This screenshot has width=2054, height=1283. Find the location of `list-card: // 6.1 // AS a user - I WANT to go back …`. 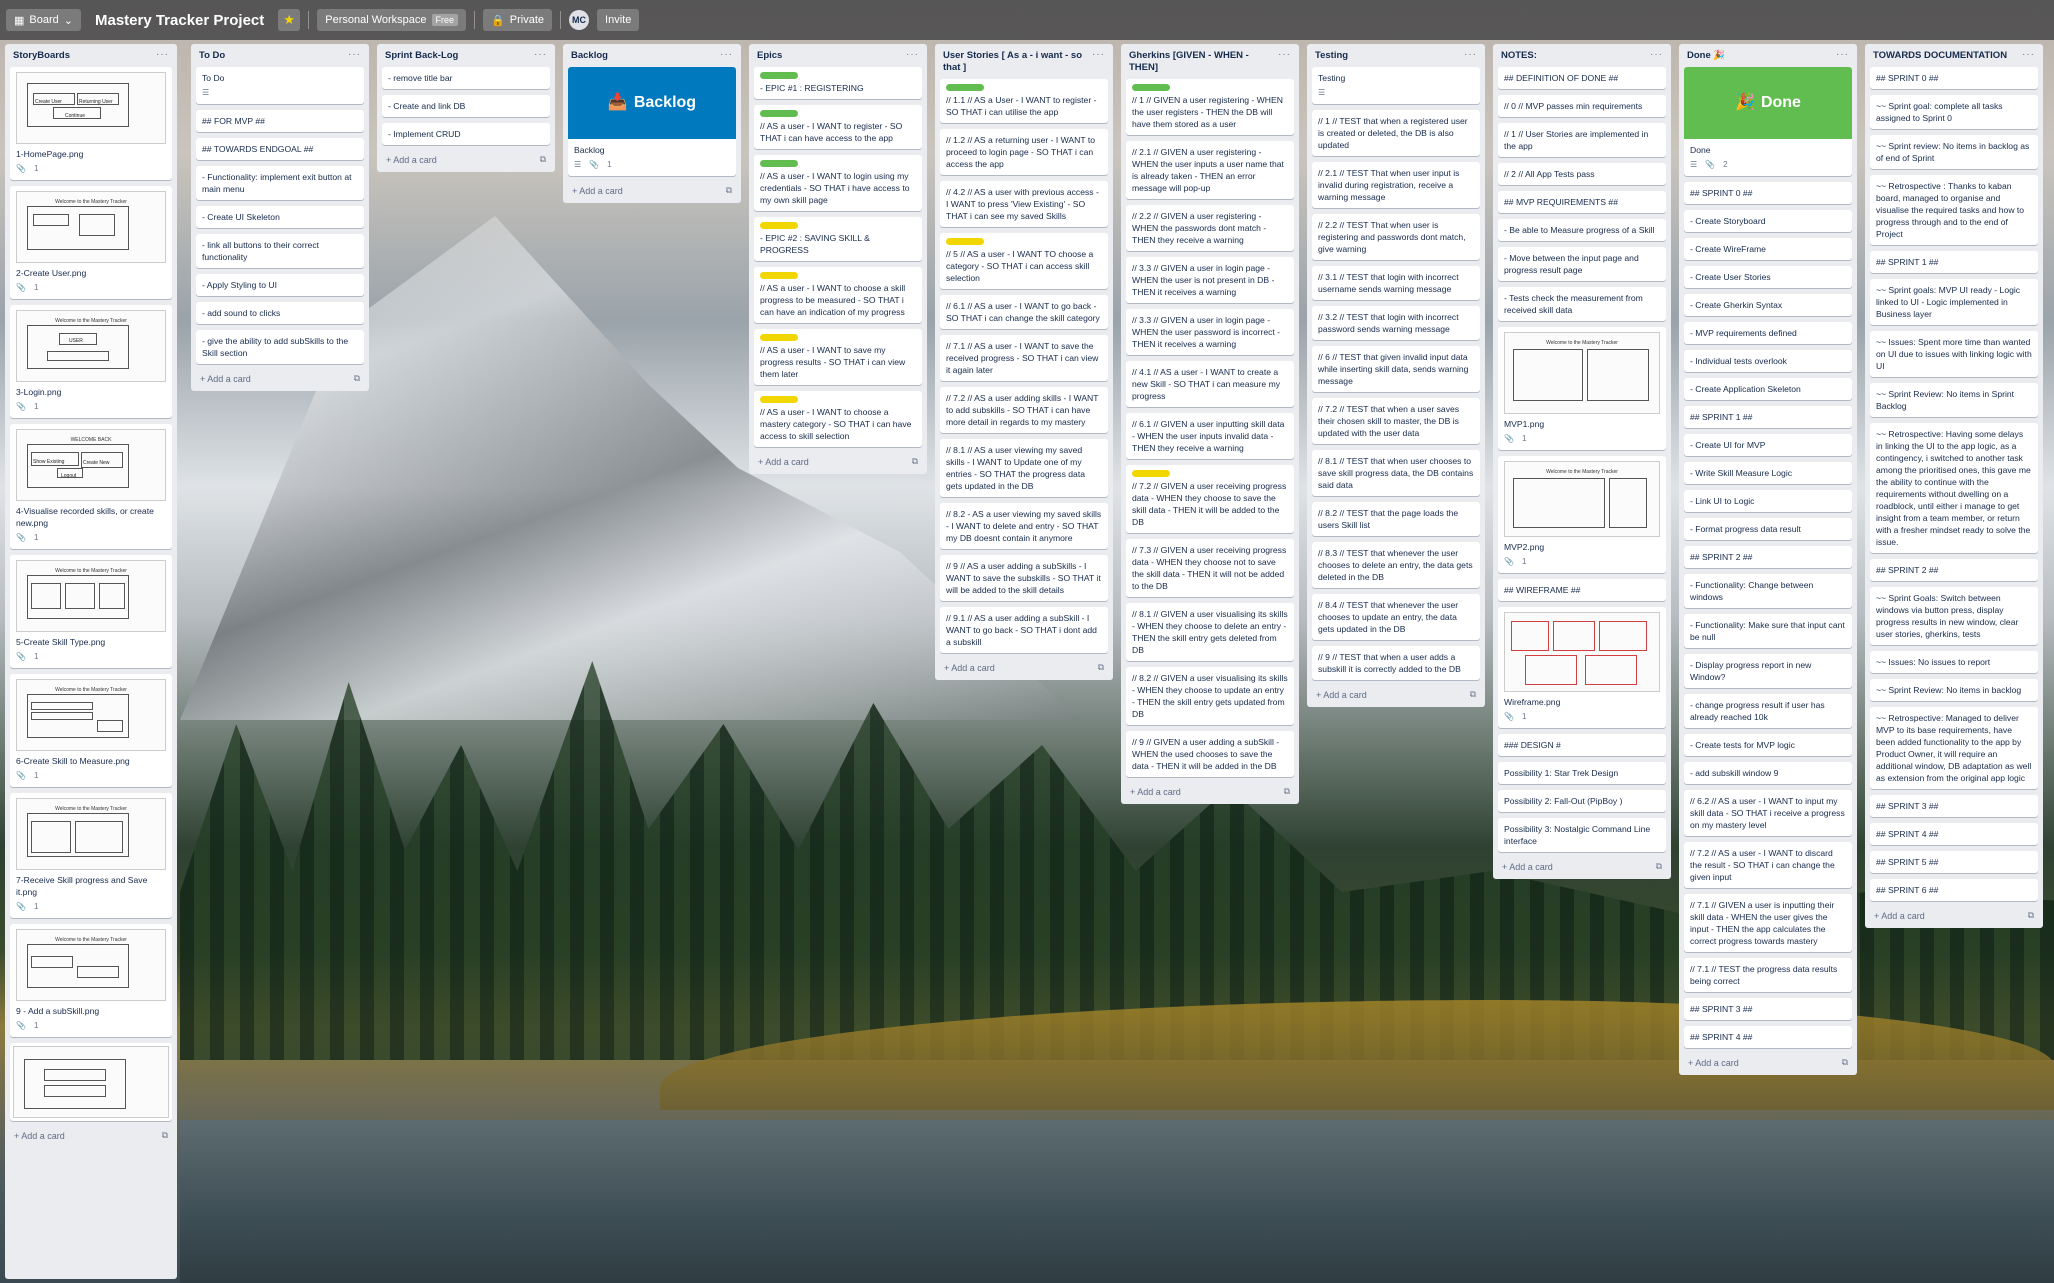

list-card: // 6.1 // AS a user - I WANT to go back … is located at coordinates (1024, 312).